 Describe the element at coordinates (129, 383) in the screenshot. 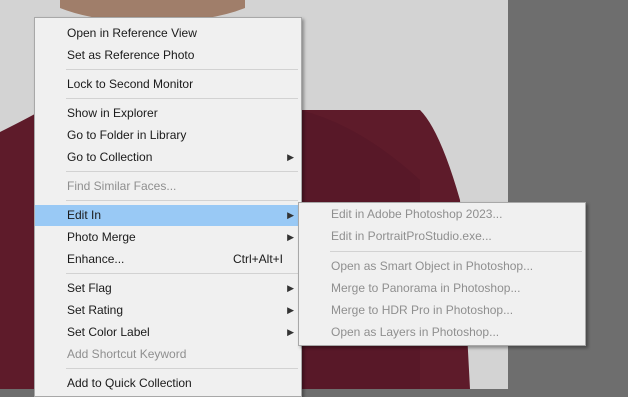

I see `menu-item-label: Add to Quick Collection` at that location.